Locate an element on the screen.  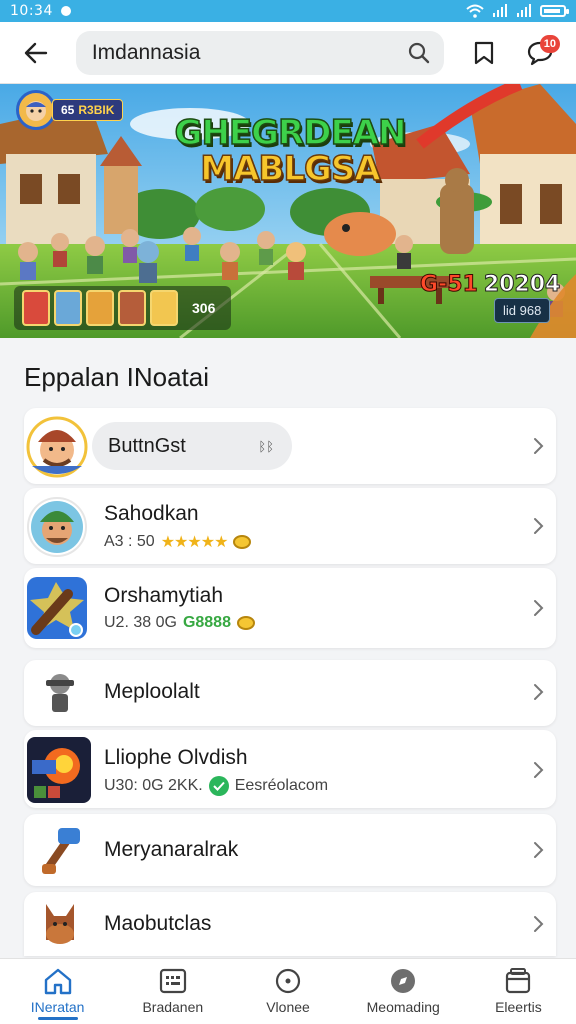
banner-title-line2: MABLGSA is located at coordinates (291, 169).